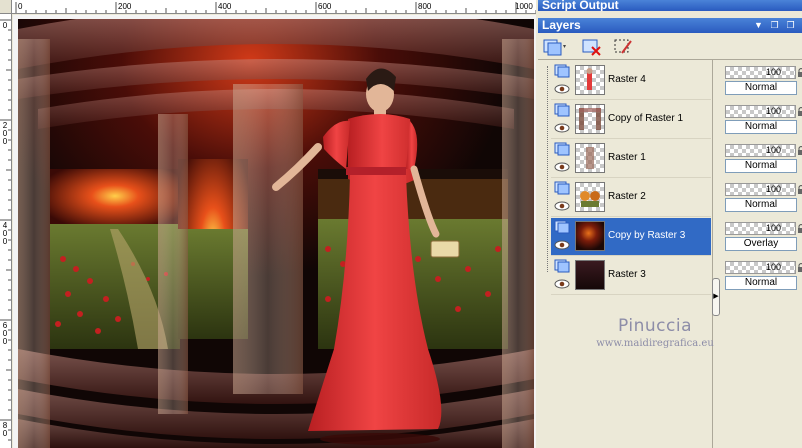  I want to click on layer-name: Raster 4, so click(627, 79).